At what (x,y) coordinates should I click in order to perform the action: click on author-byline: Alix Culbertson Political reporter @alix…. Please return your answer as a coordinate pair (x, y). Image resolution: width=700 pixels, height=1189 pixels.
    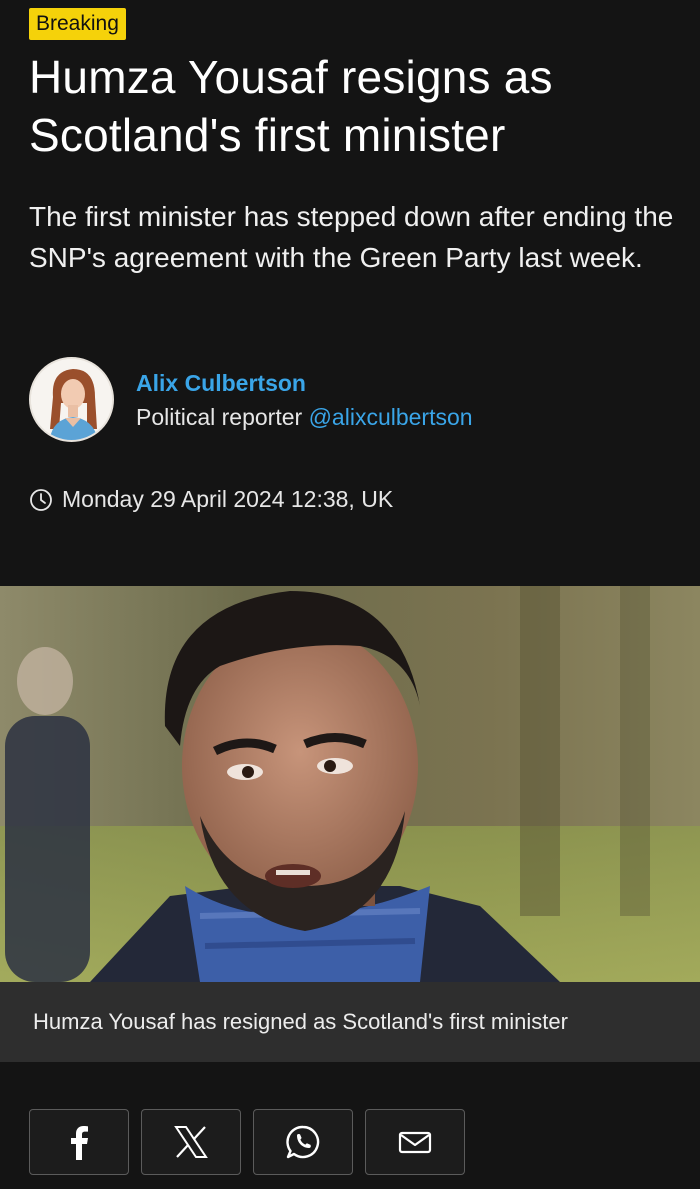
    Looking at the image, I should click on (251, 399).